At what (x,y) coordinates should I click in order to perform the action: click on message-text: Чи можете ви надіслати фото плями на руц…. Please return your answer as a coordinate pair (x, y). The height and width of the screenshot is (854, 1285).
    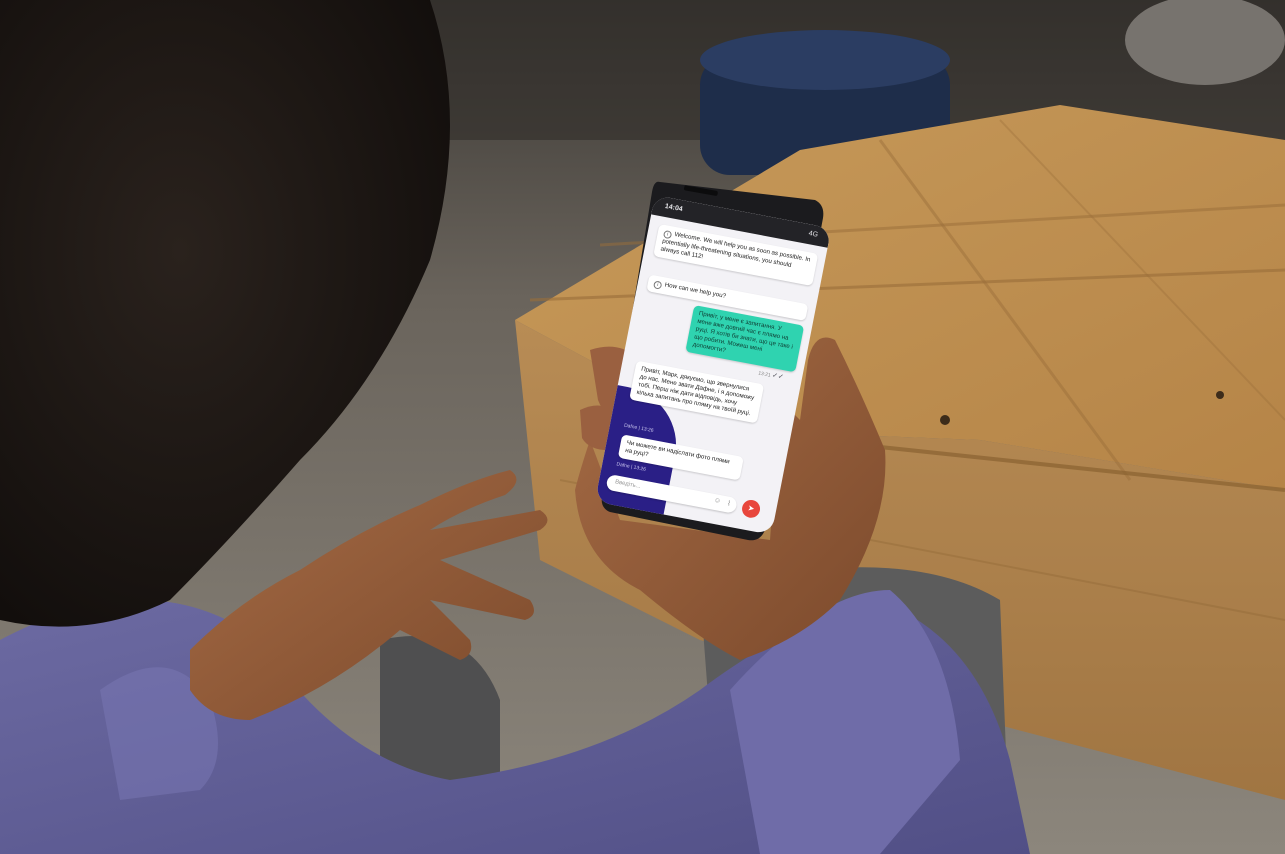
    Looking at the image, I should click on (677, 452).